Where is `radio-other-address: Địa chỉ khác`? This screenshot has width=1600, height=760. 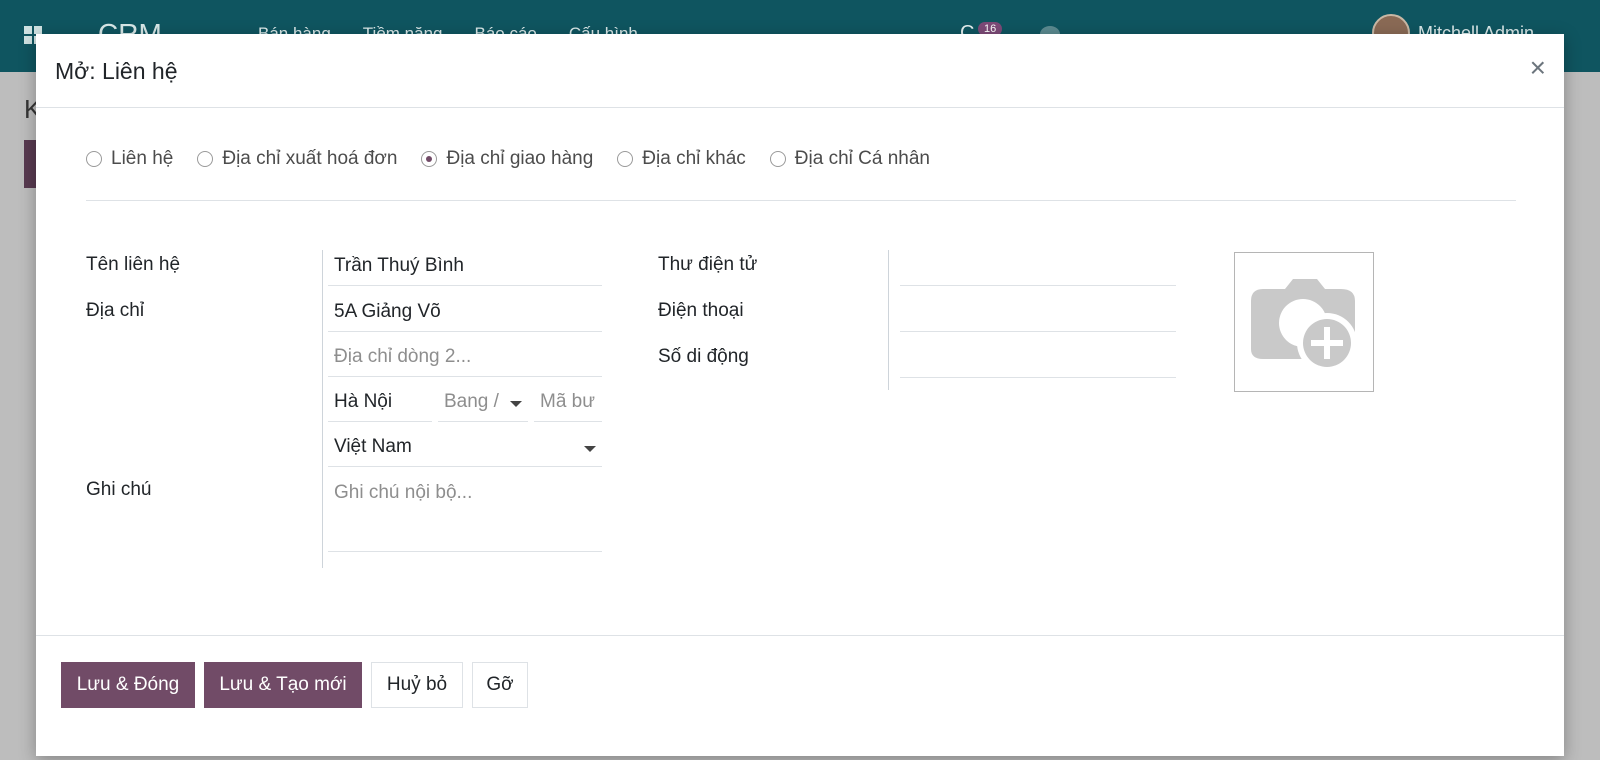 radio-other-address: Địa chỉ khác is located at coordinates (681, 159).